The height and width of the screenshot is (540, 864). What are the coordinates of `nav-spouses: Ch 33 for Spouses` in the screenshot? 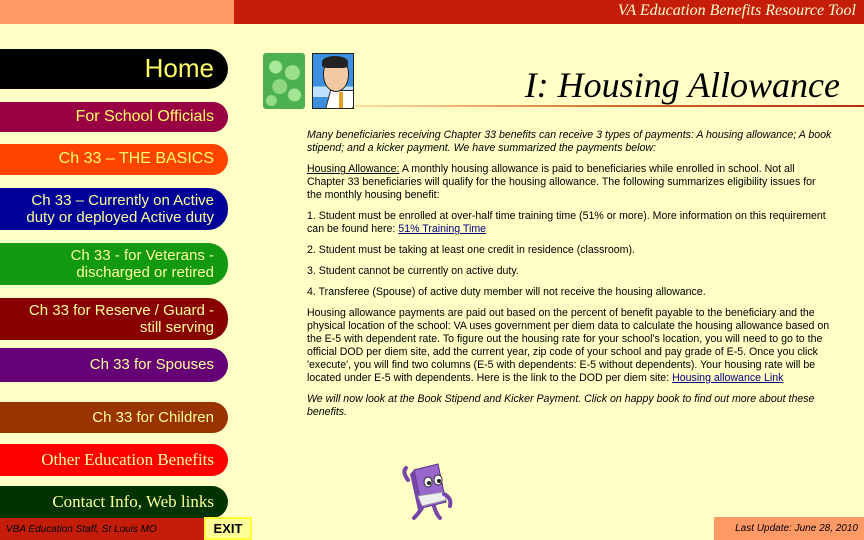 It's located at (114, 365).